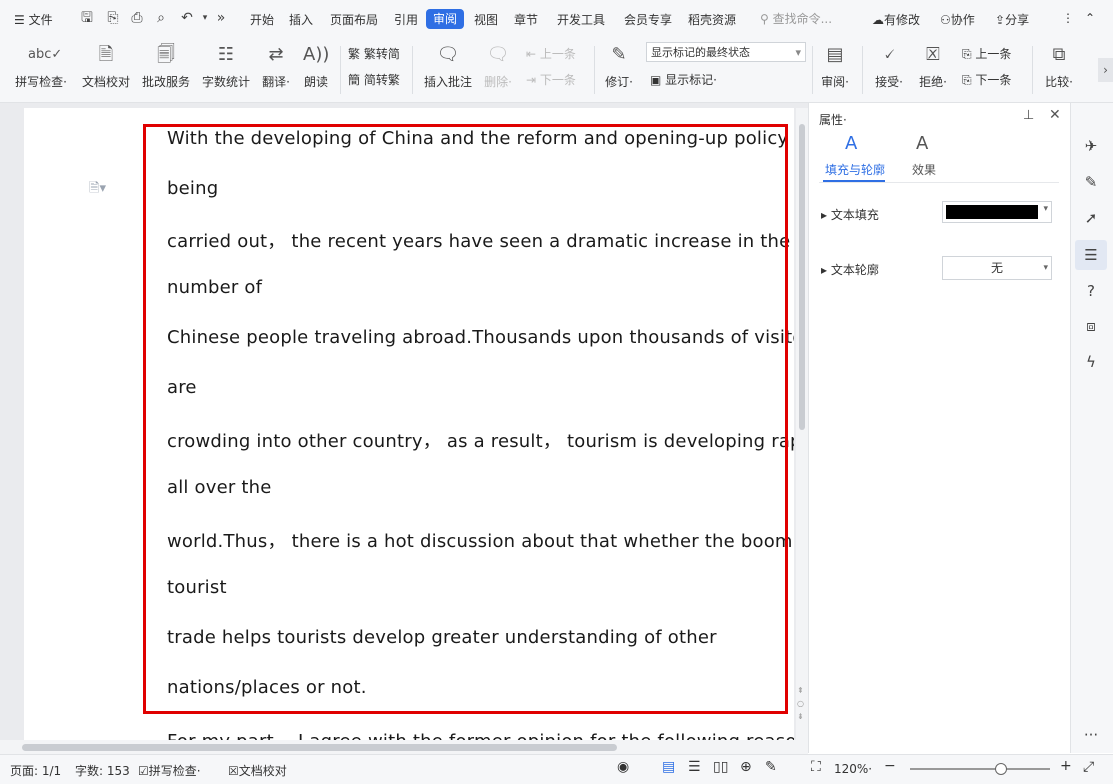 This screenshot has height=784, width=1113. Describe the element at coordinates (498, 54) in the screenshot. I see `comment-delete-icon: 🗨` at that location.